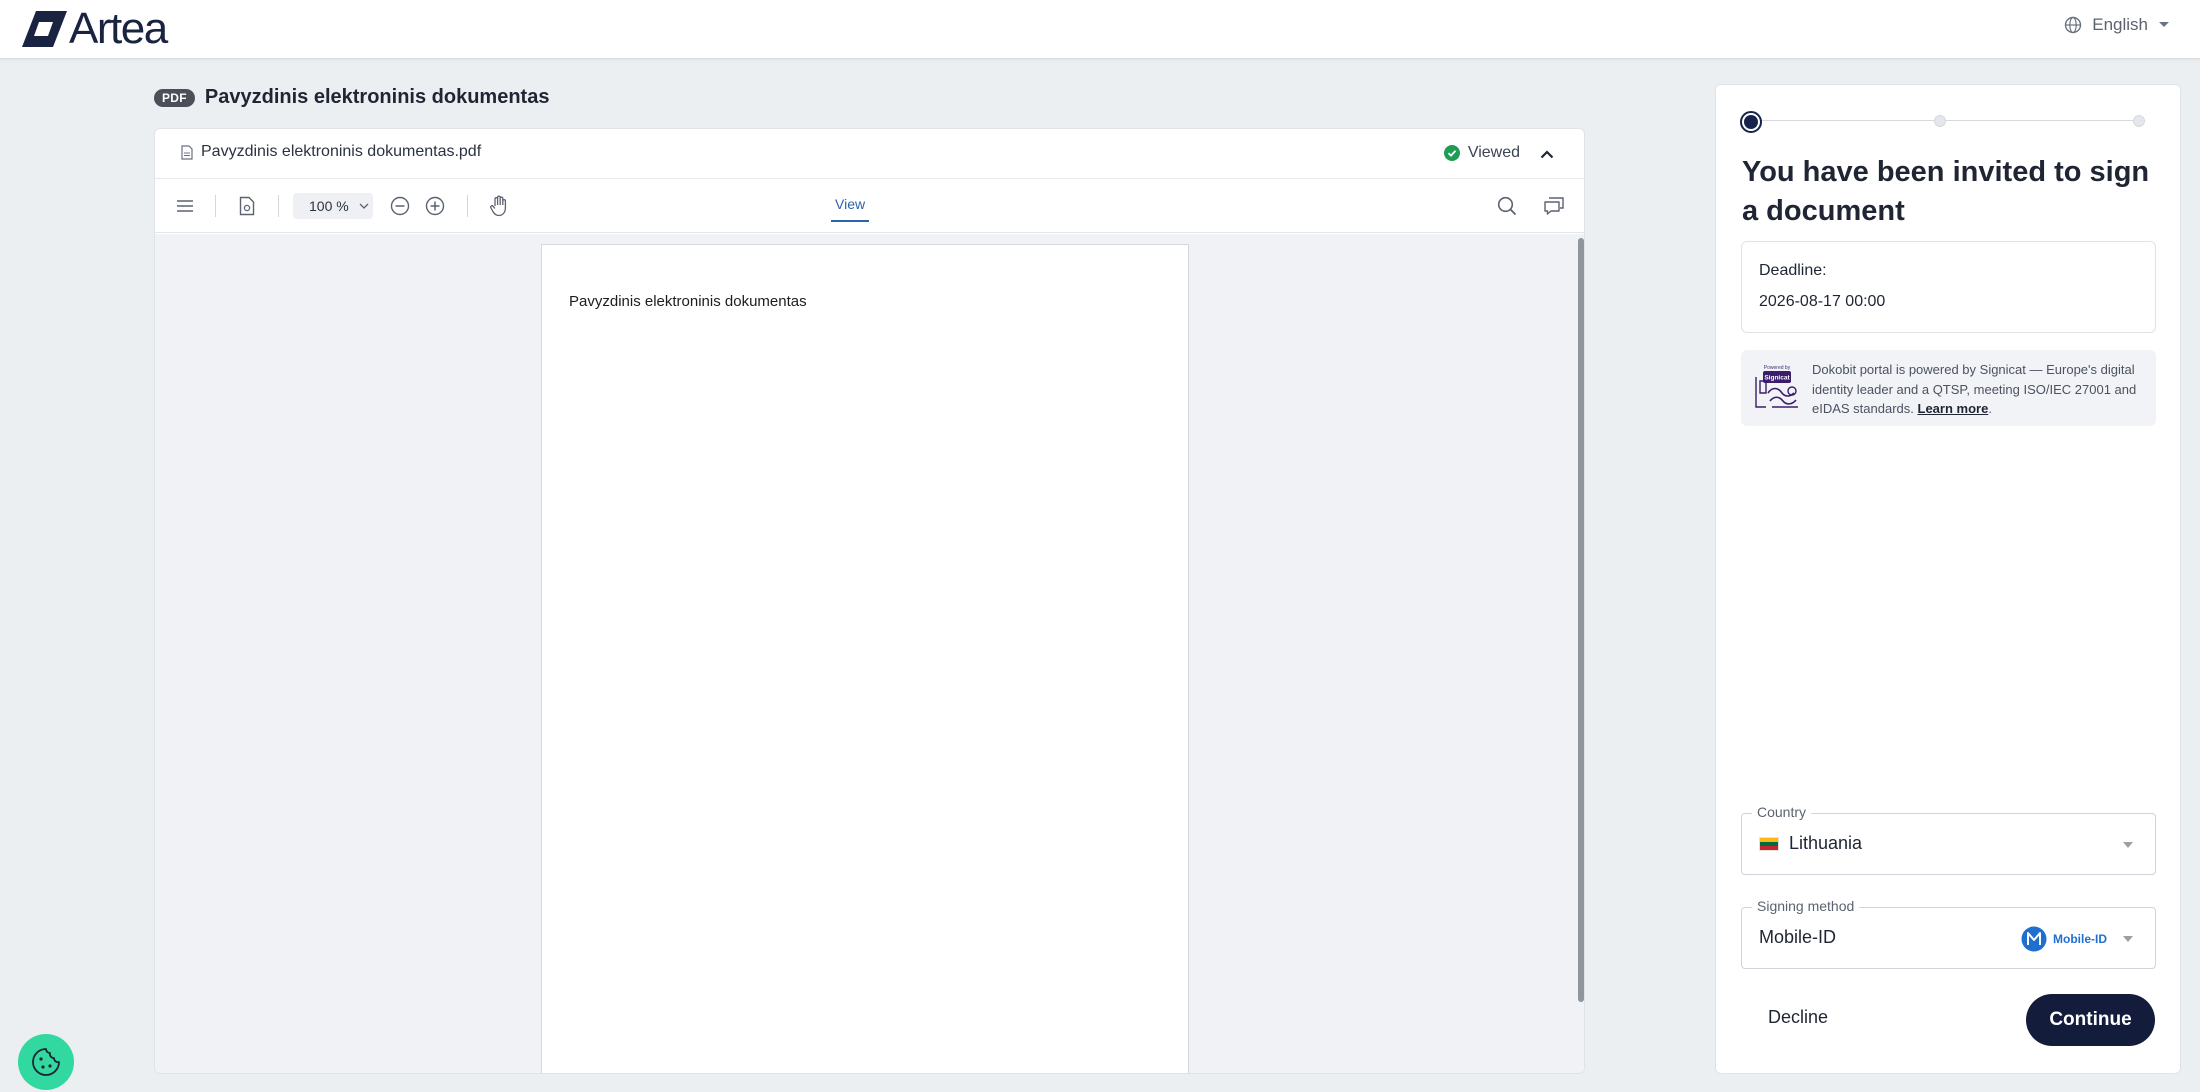  What do you see at coordinates (1953, 408) in the screenshot?
I see `learn-more-link: Learn more` at bounding box center [1953, 408].